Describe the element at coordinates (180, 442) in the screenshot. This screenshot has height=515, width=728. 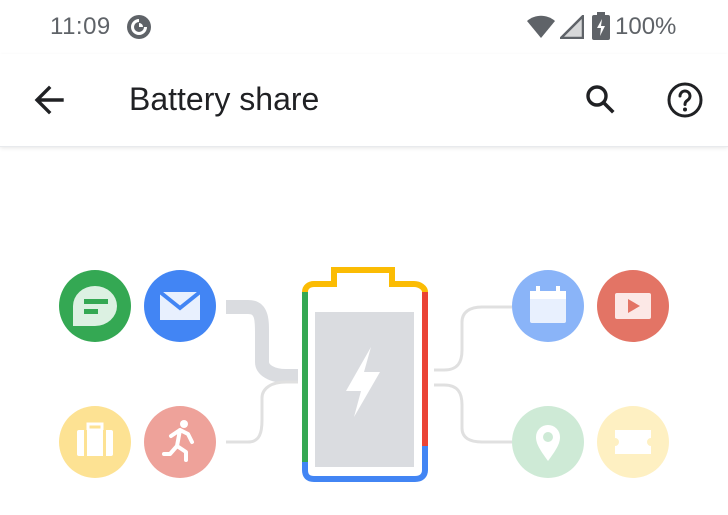
I see `running-icon` at that location.